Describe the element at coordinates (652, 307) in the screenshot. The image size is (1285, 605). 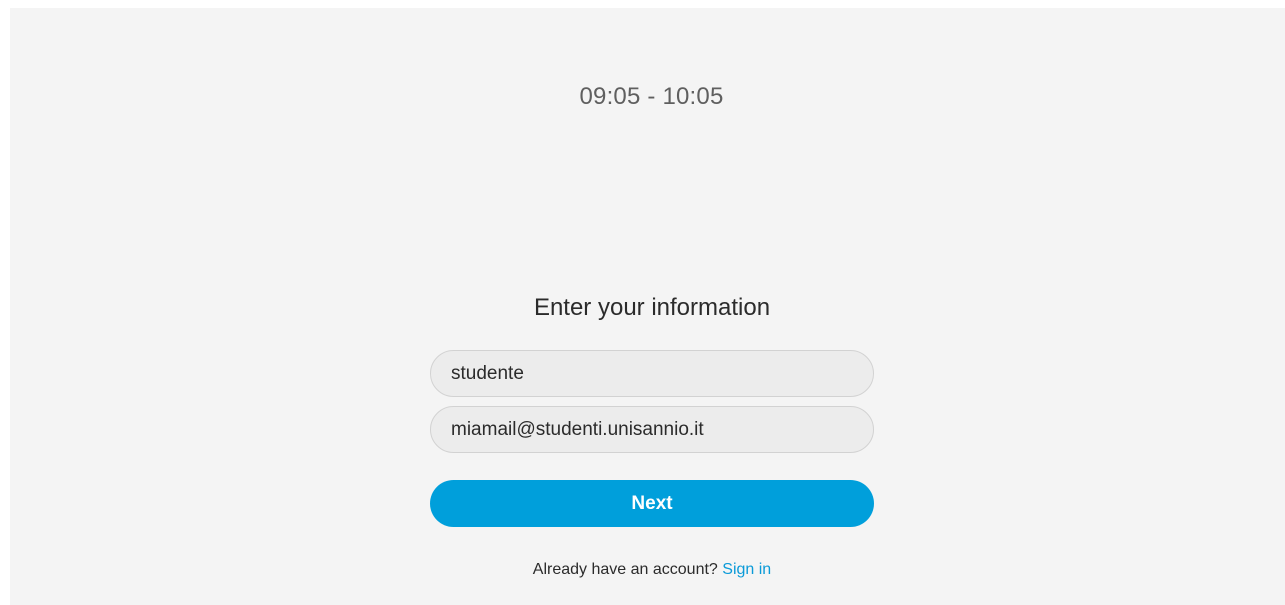
I see `form-title: Enter your information` at that location.